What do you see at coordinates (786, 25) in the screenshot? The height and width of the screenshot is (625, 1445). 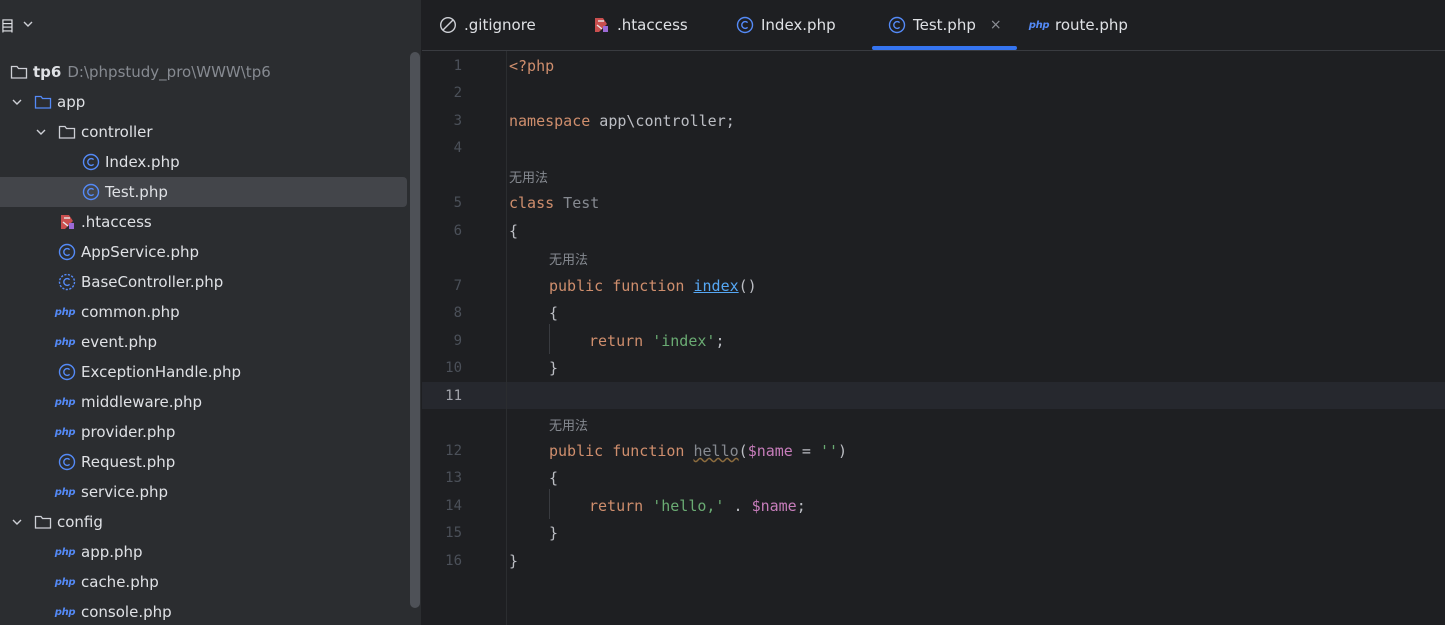 I see `tab-index-php: Index.php` at bounding box center [786, 25].